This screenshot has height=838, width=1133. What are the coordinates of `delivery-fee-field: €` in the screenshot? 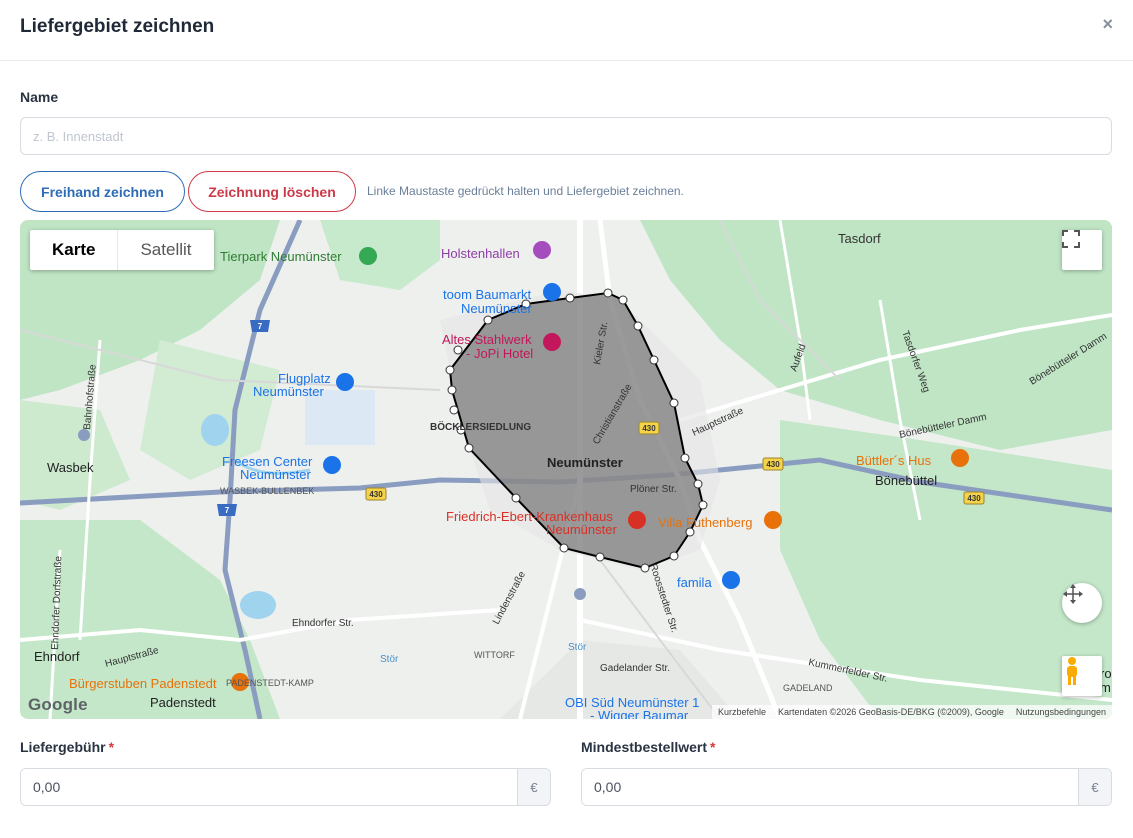 It's located at (285, 787).